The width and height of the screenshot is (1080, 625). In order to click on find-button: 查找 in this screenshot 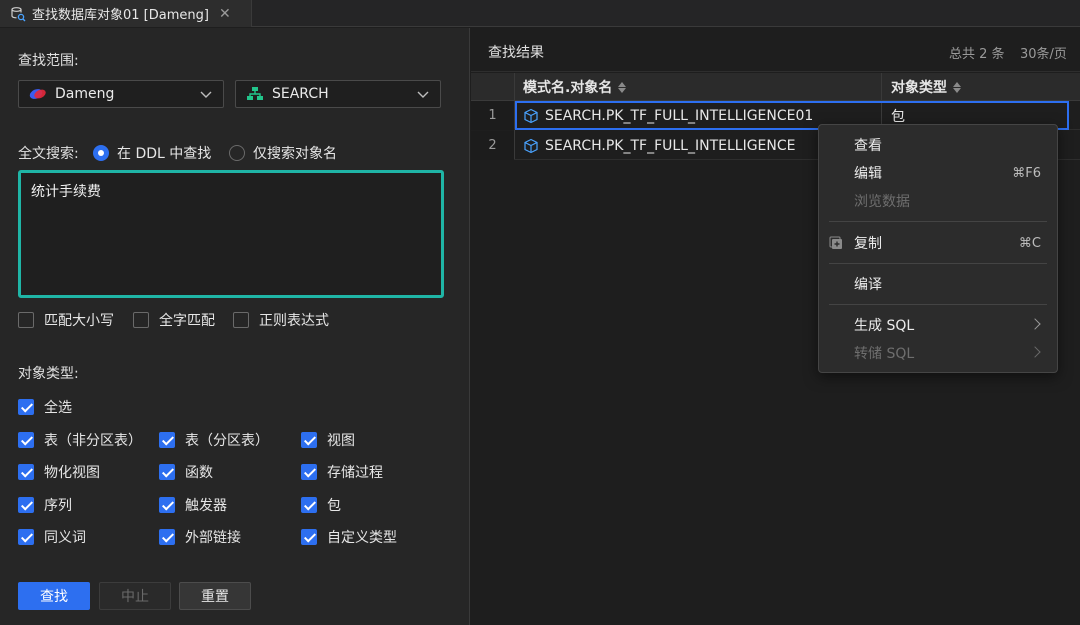, I will do `click(54, 596)`.